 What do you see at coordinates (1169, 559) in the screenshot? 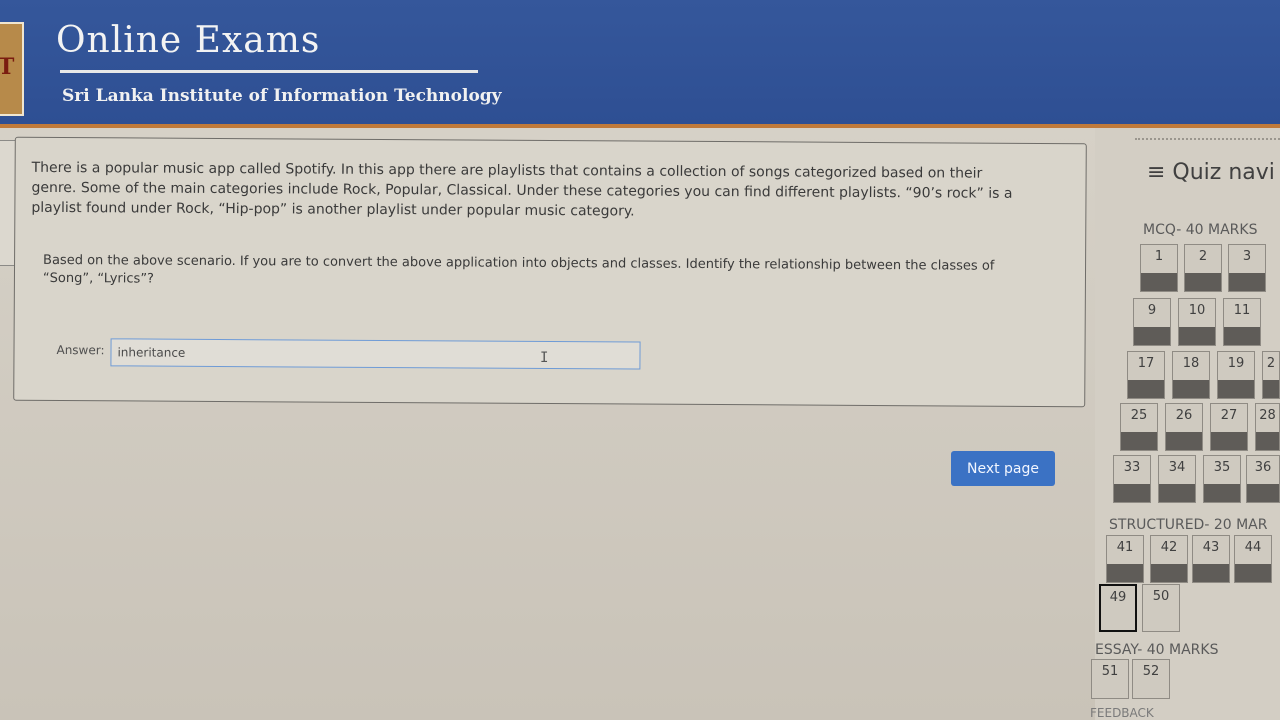
I see `question-nav-button: 42` at bounding box center [1169, 559].